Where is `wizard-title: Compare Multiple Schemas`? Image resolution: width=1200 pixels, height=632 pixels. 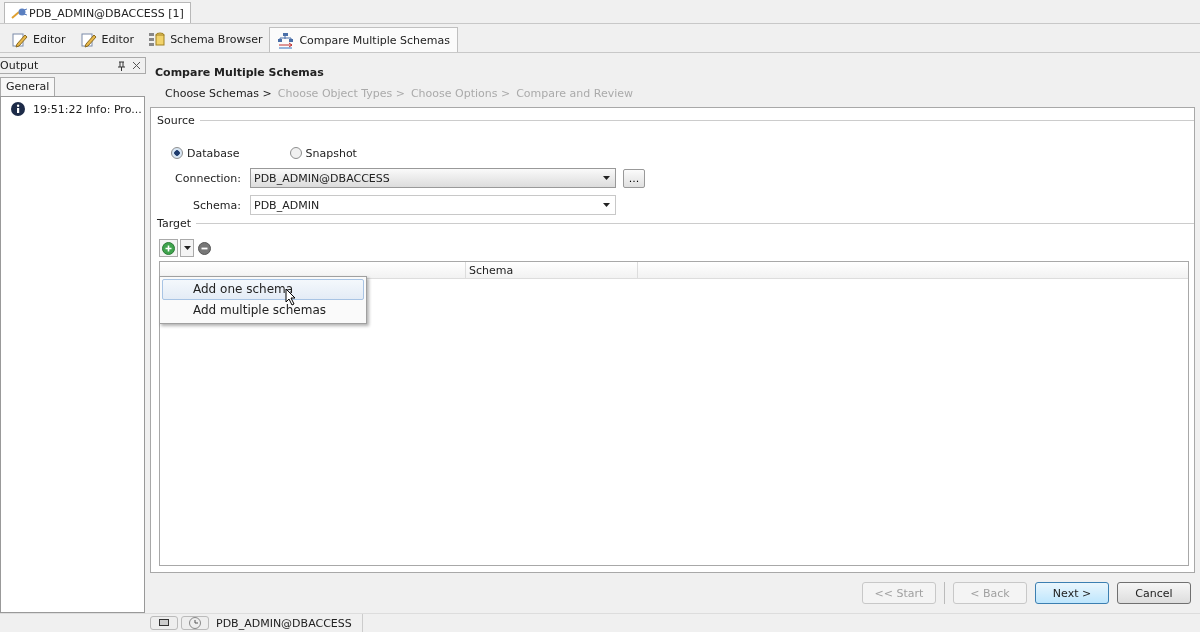 wizard-title: Compare Multiple Schemas is located at coordinates (239, 73).